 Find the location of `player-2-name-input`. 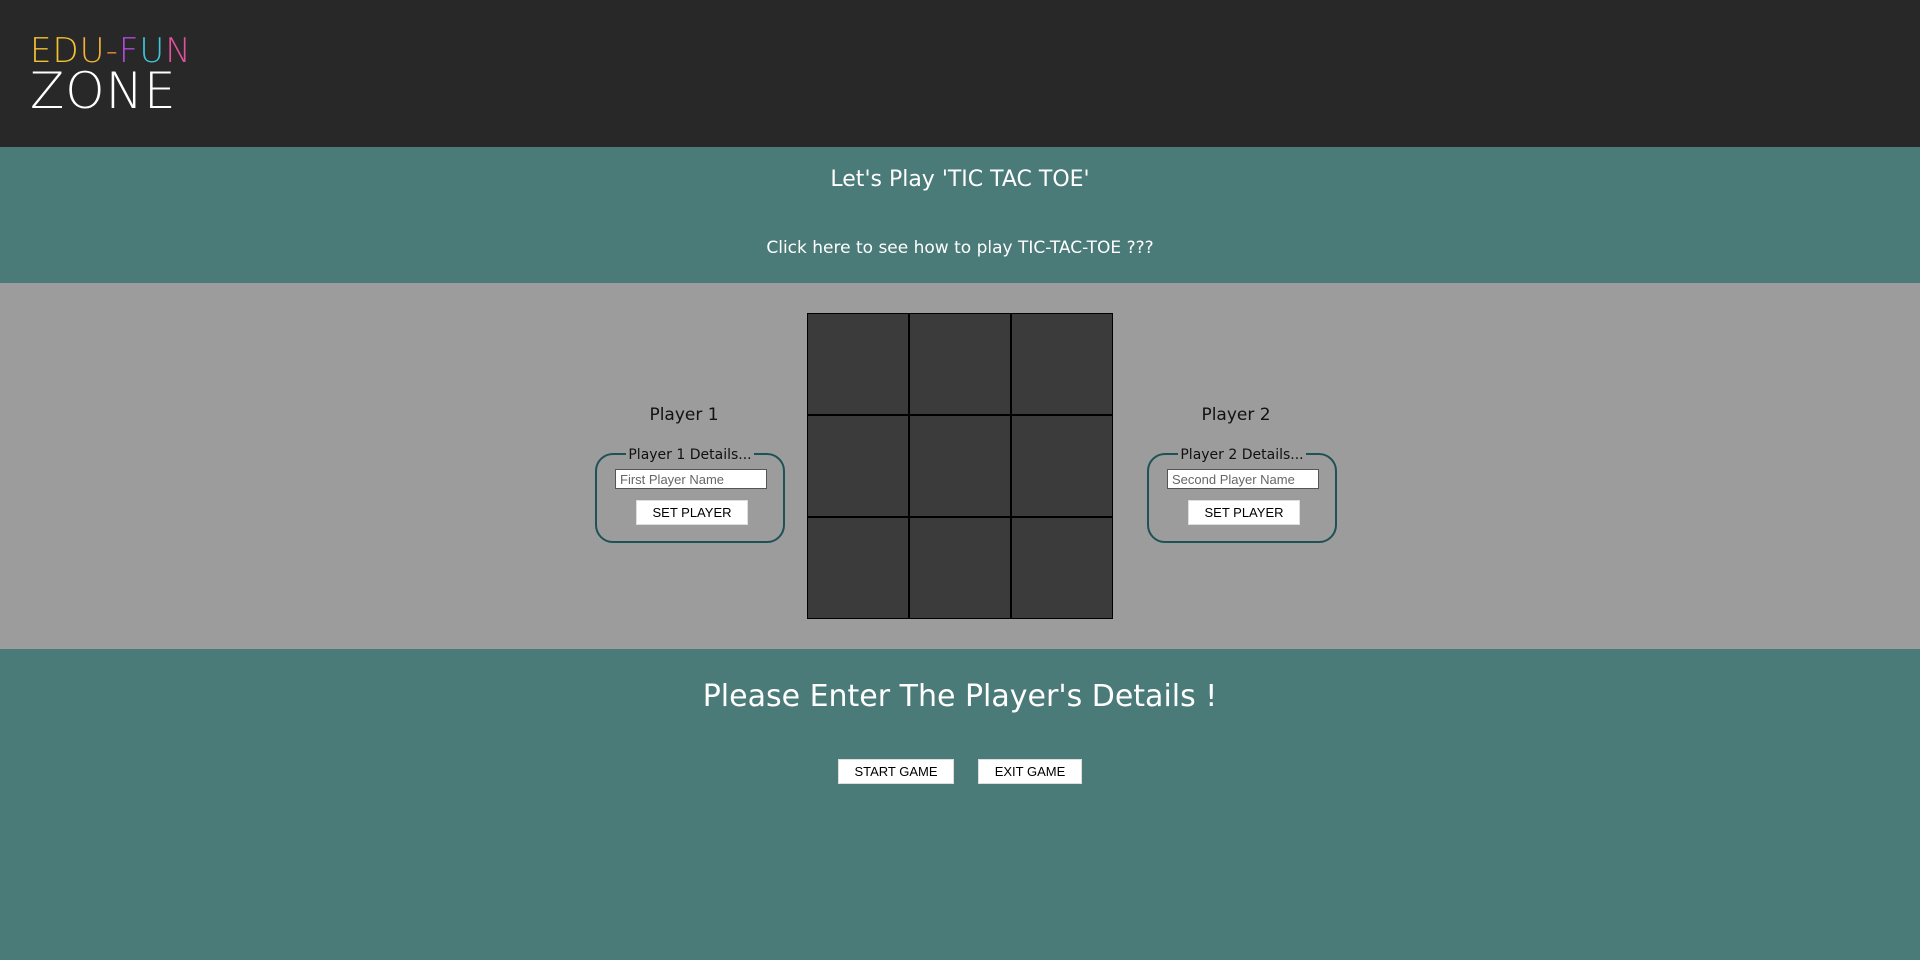

player-2-name-input is located at coordinates (1243, 479).